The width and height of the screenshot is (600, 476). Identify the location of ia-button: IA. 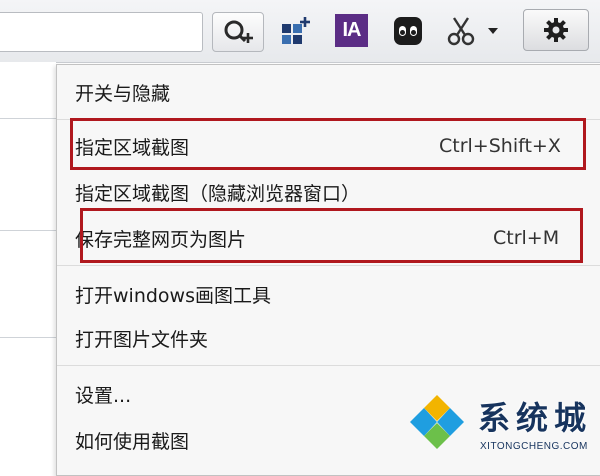
(351, 30).